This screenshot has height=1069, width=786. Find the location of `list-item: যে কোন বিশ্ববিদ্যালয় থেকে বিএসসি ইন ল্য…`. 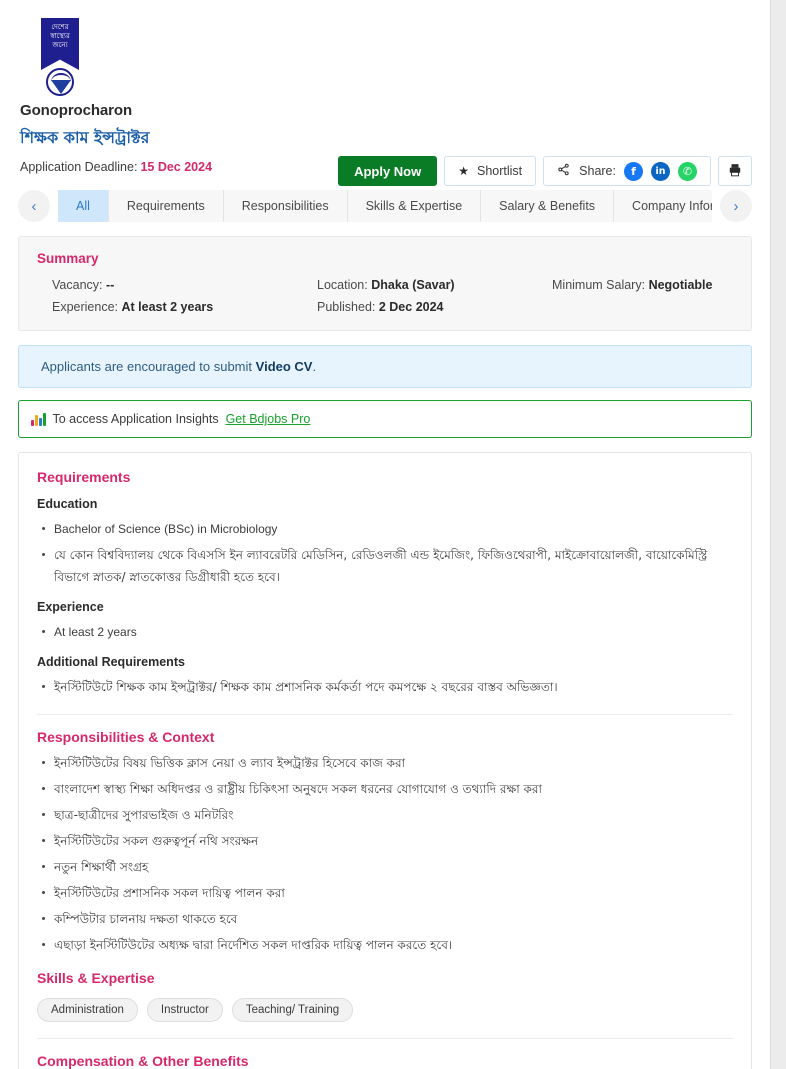

list-item: যে কোন বিশ্ববিদ্যালয় থেকে বিএসসি ইন ল্য… is located at coordinates (385, 566).